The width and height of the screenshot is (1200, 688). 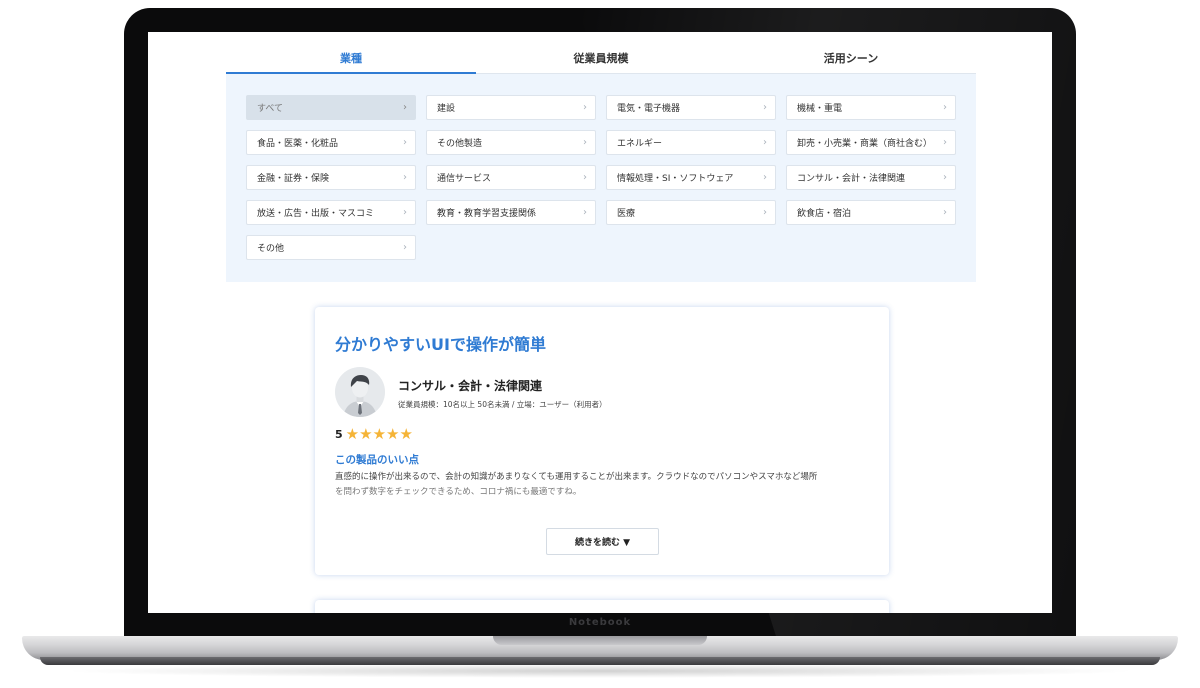 I want to click on category-item-other: その他 ›, so click(x=331, y=247).